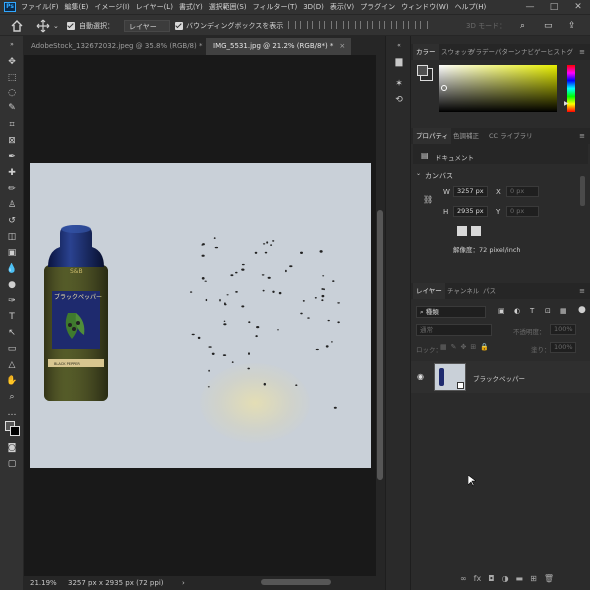 This screenshot has height=590, width=590. What do you see at coordinates (12, 125) in the screenshot?
I see `crop-tool-icon: ⌗` at bounding box center [12, 125].